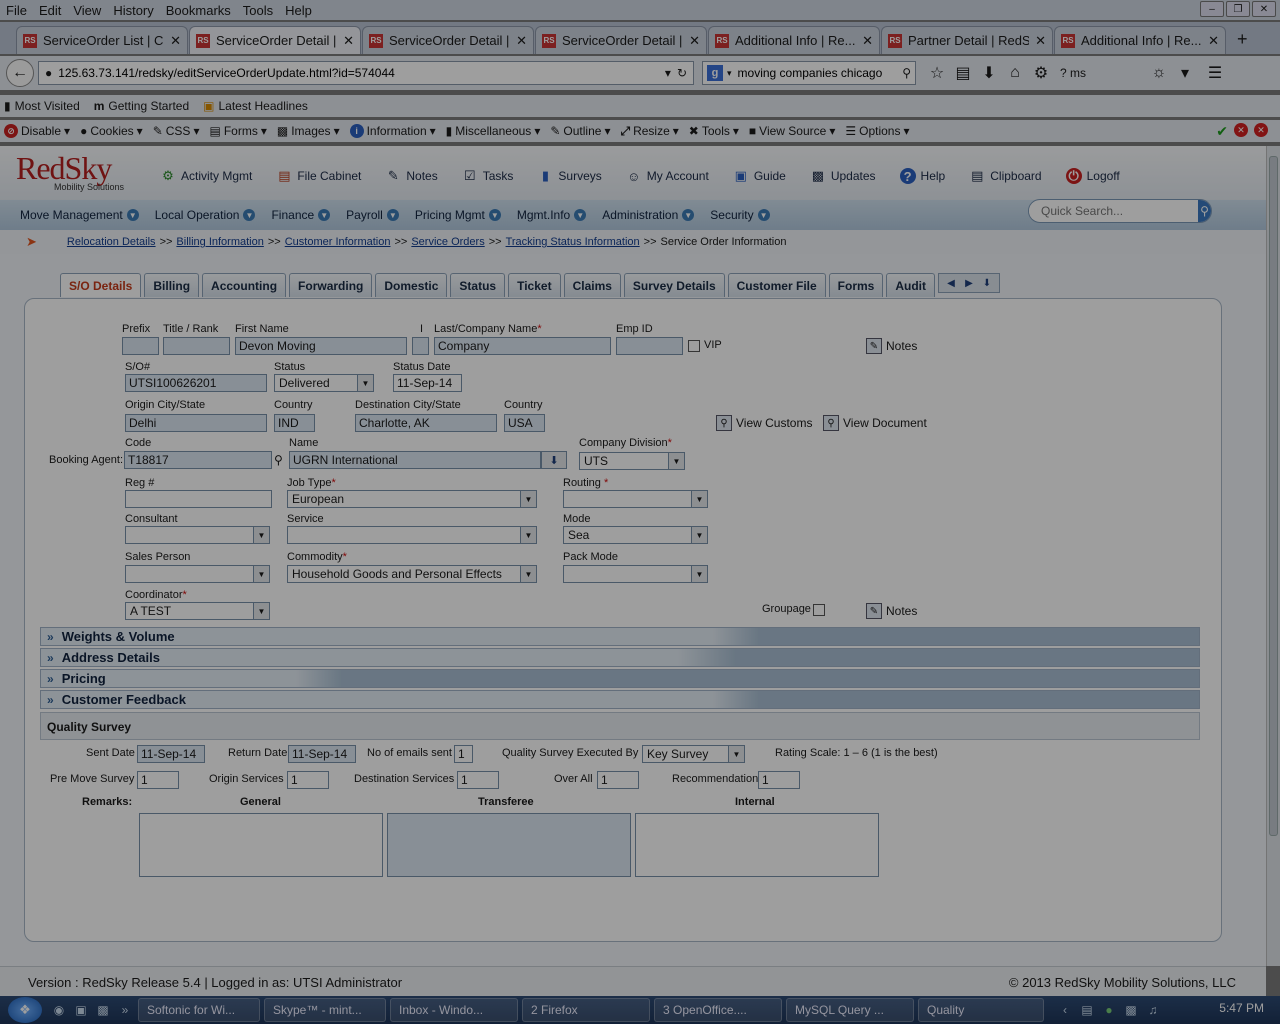 The width and height of the screenshot is (1280, 1024). I want to click on bookmark-getting-started: m Getting Started, so click(141, 106).